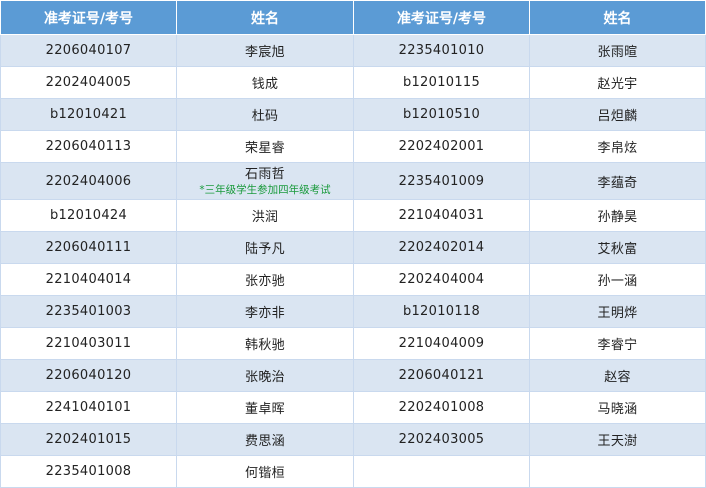 This screenshot has height=488, width=706. I want to click on table-row: b12010421 杜码 b12010510 吕炟麟, so click(353, 114).